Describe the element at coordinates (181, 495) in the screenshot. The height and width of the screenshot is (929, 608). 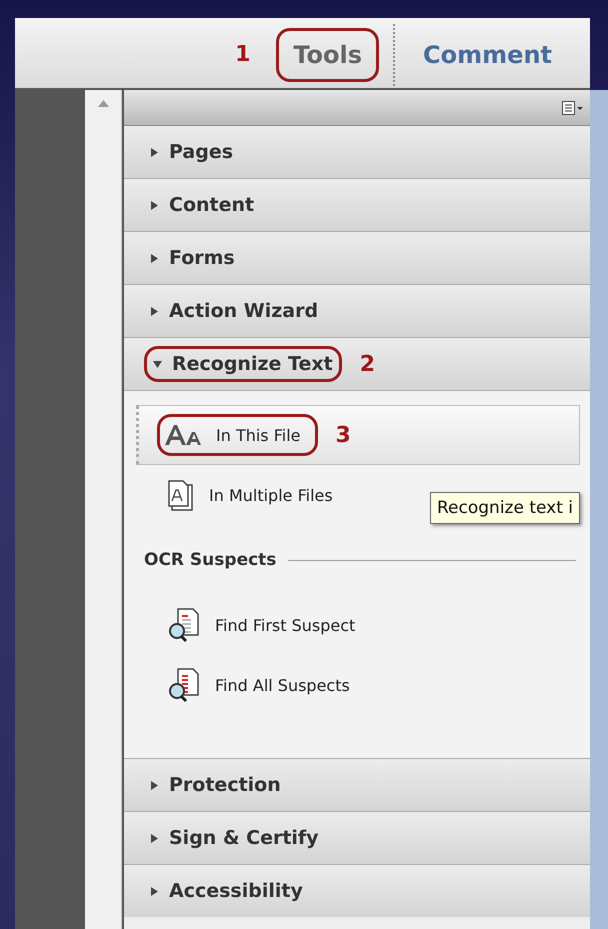
I see `documents-icon` at that location.